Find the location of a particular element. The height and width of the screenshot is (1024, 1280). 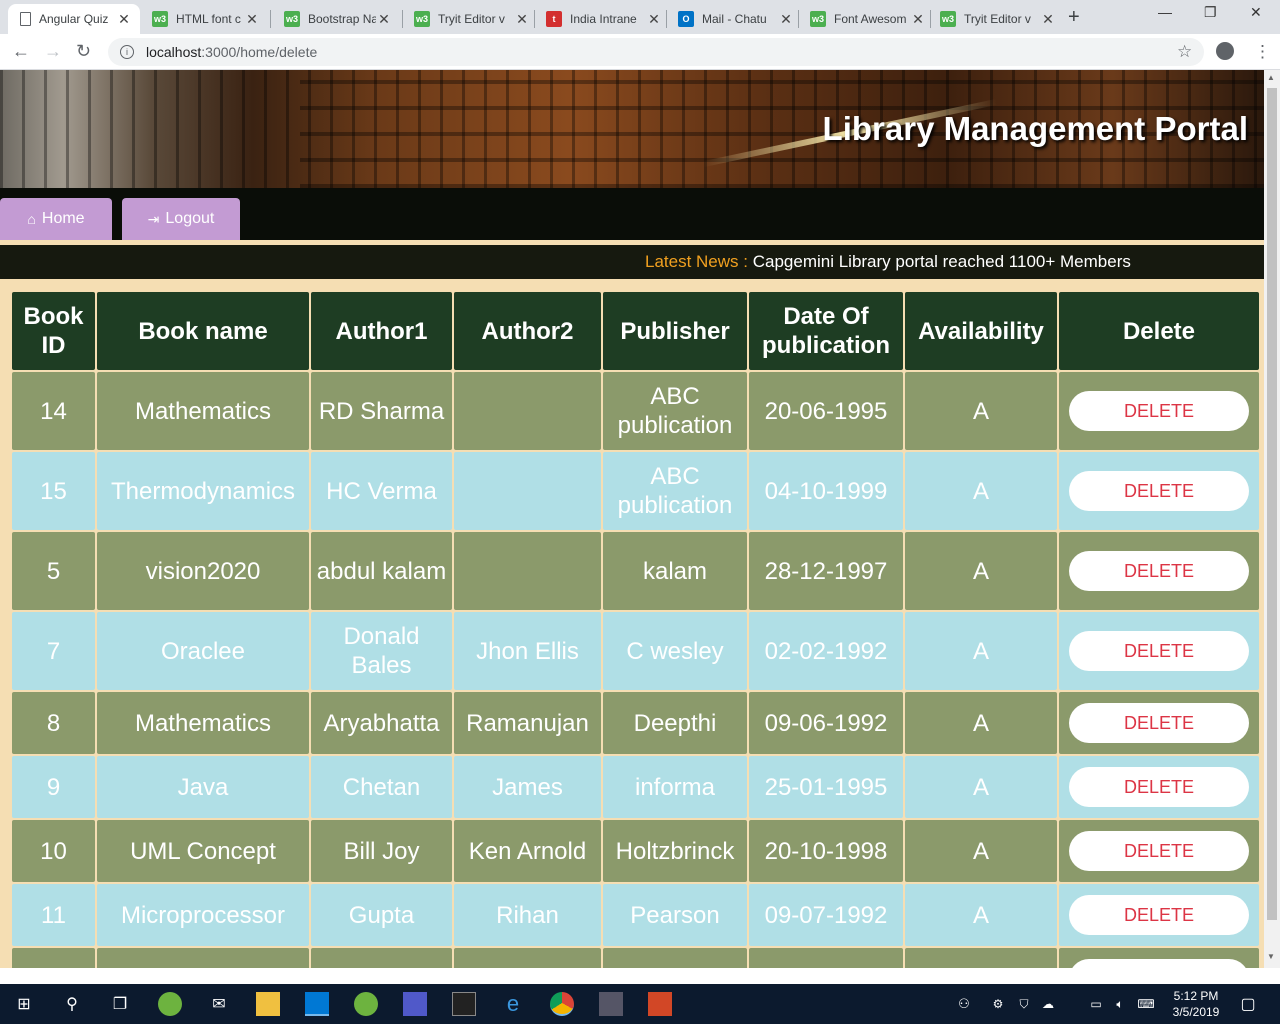

spring-app-icon is located at coordinates (170, 1004).